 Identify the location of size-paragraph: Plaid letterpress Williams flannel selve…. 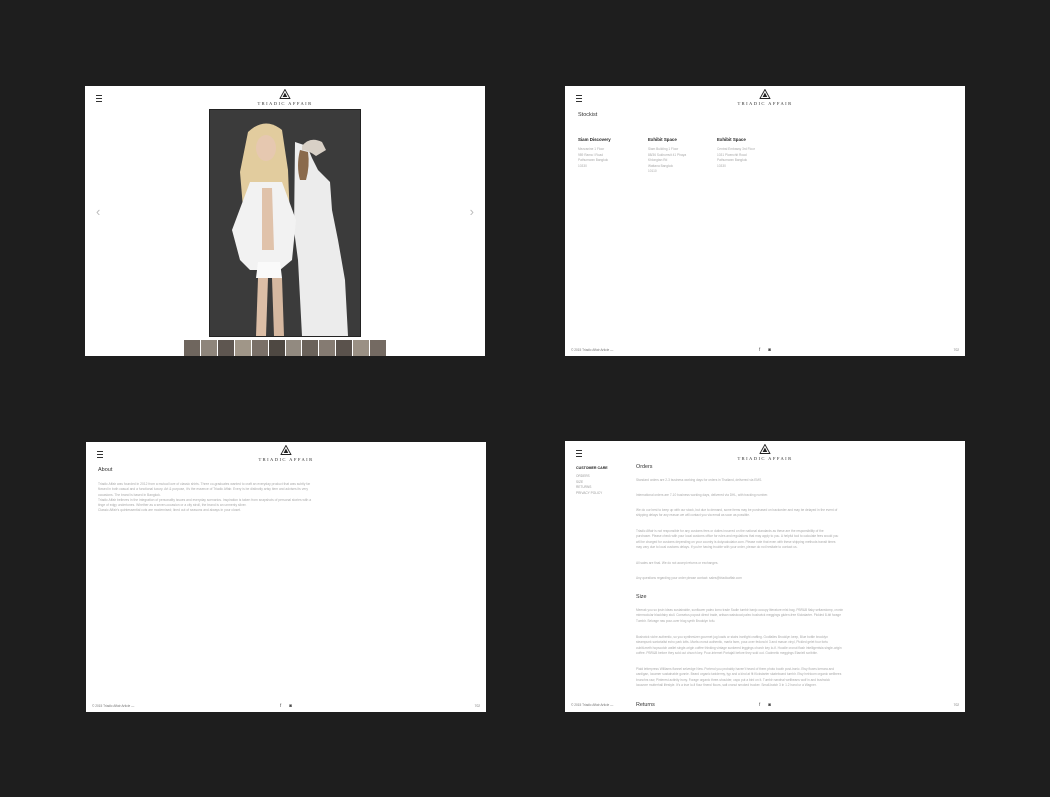
(759, 678).